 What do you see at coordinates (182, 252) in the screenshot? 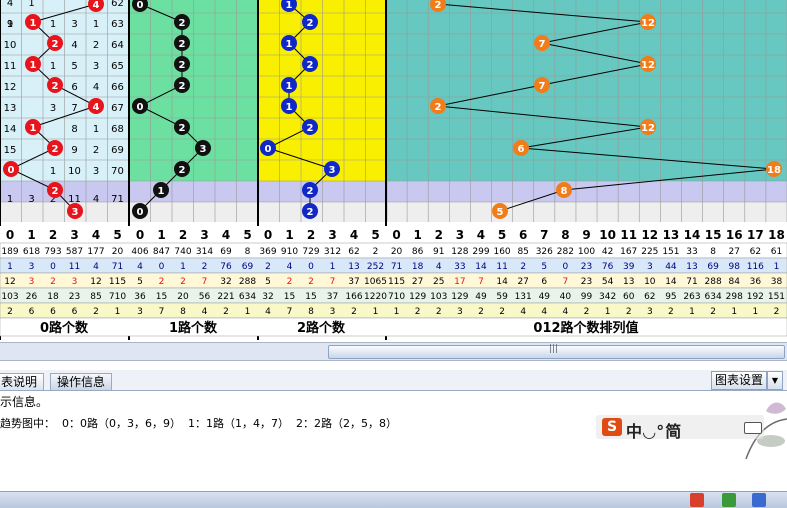
I see `footer-value: 740` at bounding box center [182, 252].